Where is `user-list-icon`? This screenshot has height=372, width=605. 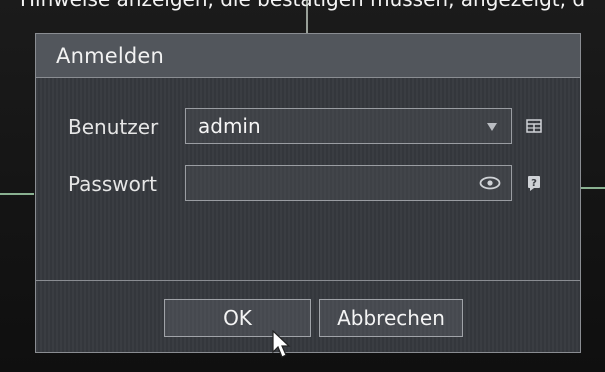
user-list-icon is located at coordinates (534, 126).